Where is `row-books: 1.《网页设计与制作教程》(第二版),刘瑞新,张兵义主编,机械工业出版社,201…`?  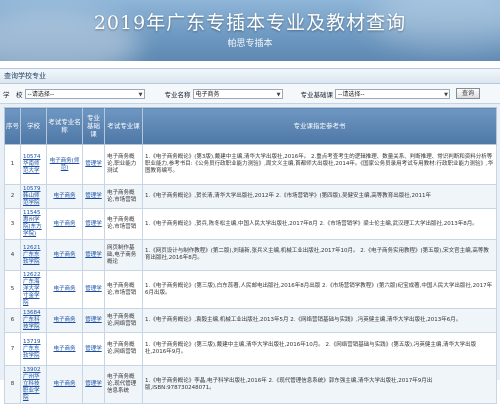
row-books: 1.《网页设计与制作教程》(第二版),刘瑞新,张兵义主编,机械工业出版社,201… is located at coordinates (319, 255).